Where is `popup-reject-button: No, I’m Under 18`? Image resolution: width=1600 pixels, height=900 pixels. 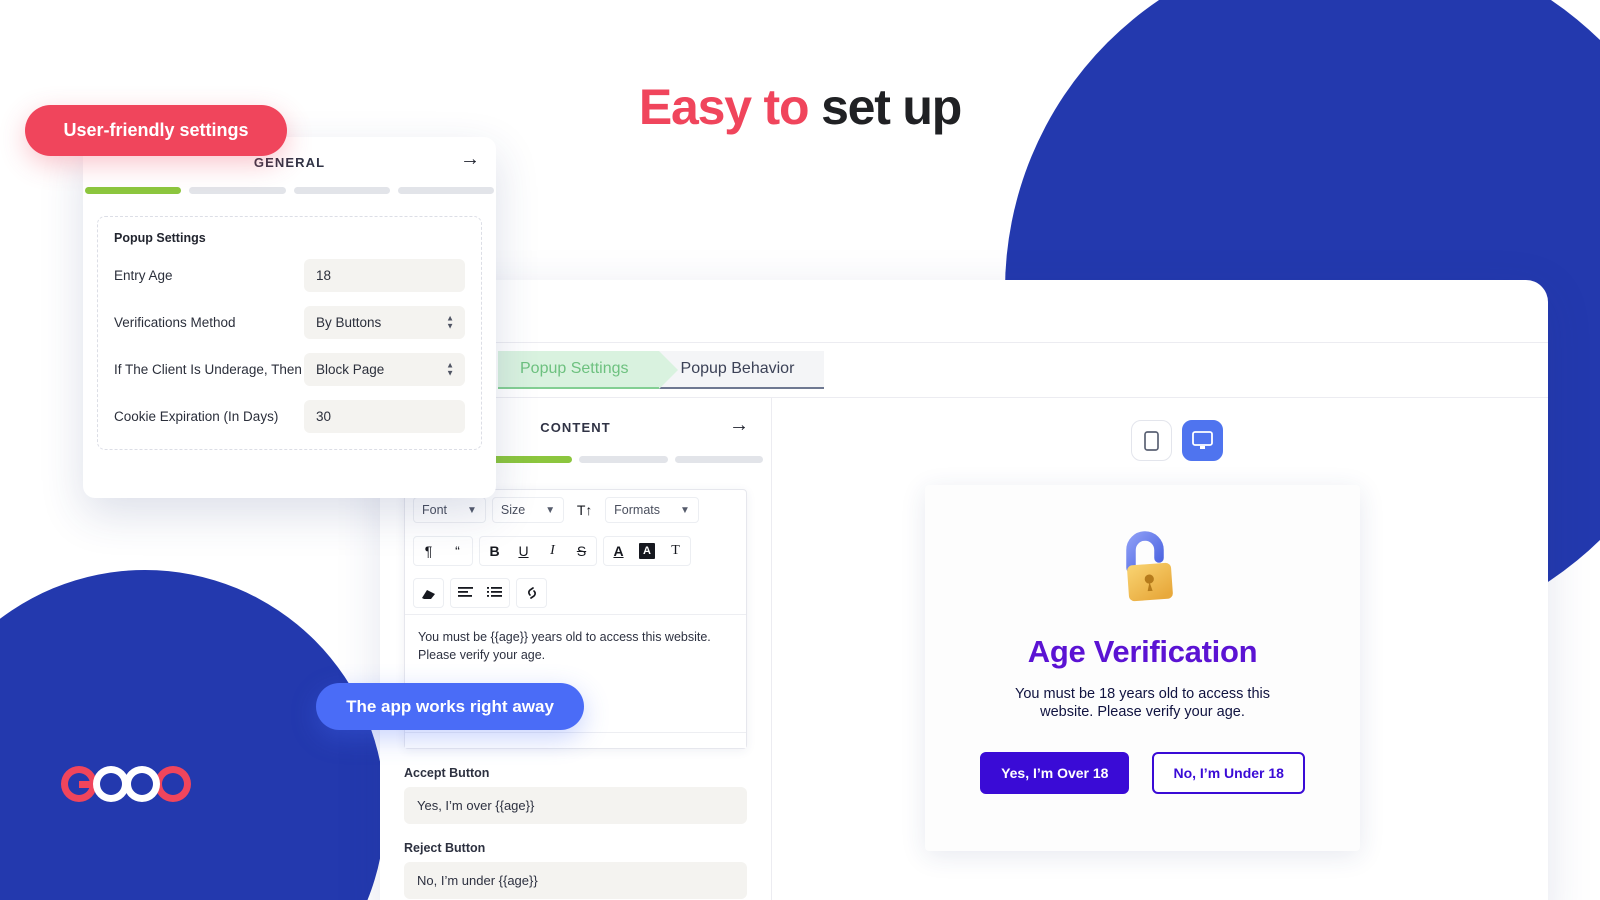 popup-reject-button: No, I’m Under 18 is located at coordinates (1228, 772).